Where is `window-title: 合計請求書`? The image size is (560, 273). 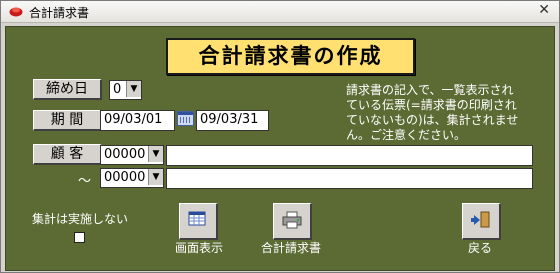 window-title: 合計請求書 is located at coordinates (59, 13).